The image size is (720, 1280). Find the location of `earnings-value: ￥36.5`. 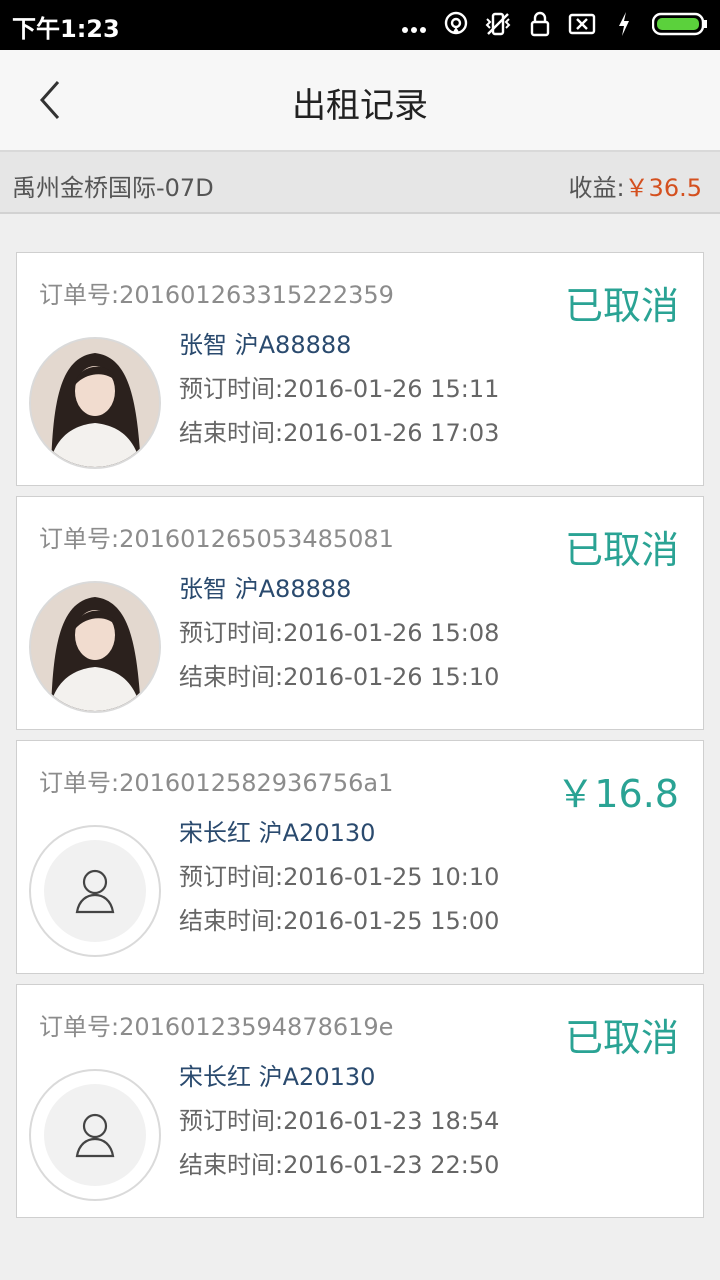

earnings-value: ￥36.5 is located at coordinates (663, 188).